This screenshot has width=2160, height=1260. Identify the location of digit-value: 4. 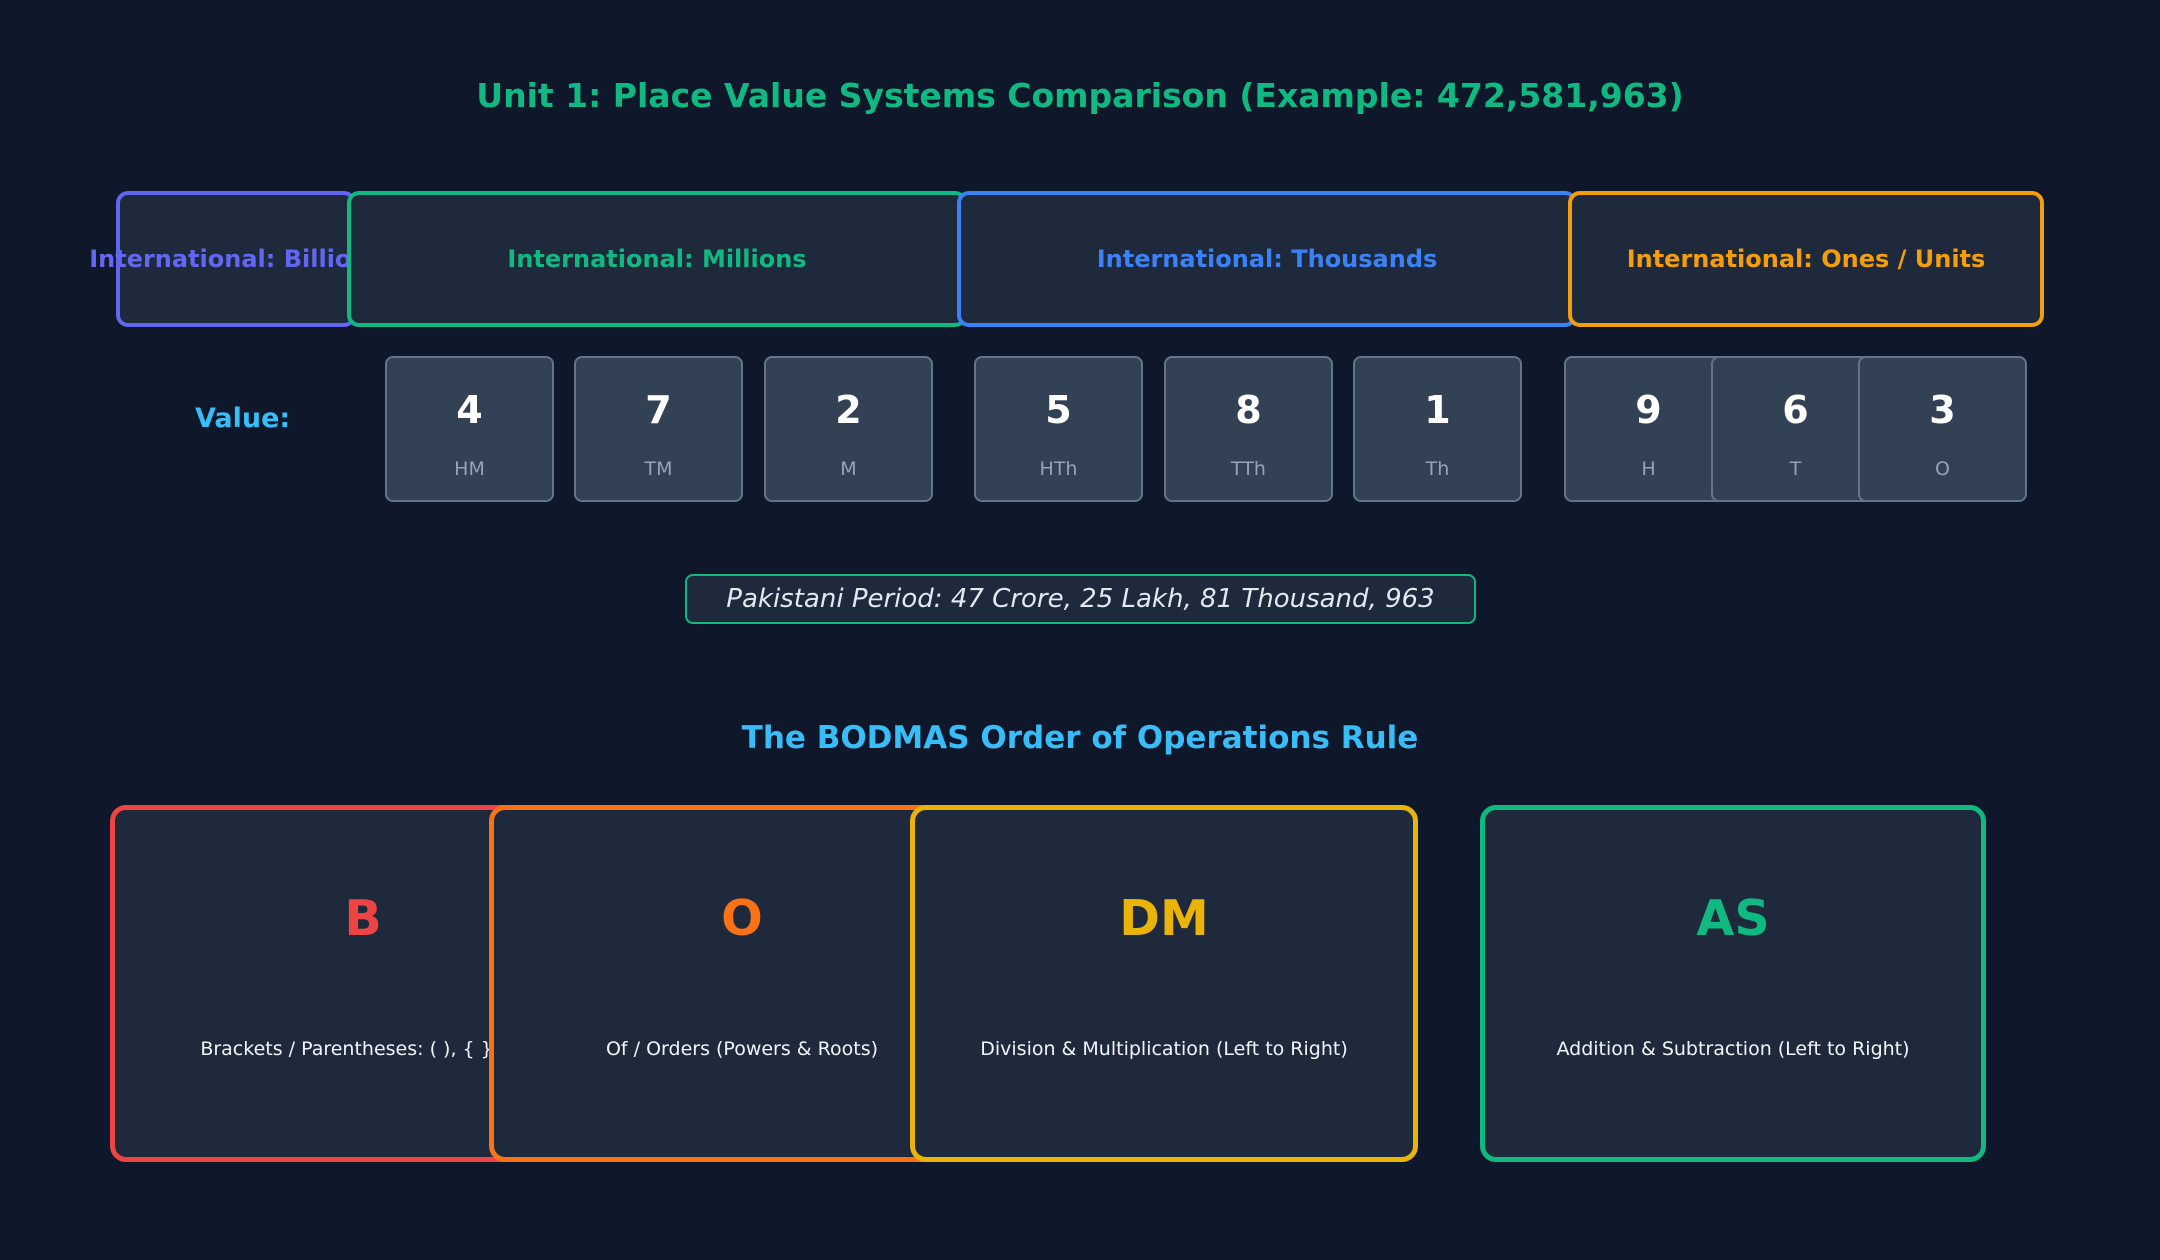
(469, 410).